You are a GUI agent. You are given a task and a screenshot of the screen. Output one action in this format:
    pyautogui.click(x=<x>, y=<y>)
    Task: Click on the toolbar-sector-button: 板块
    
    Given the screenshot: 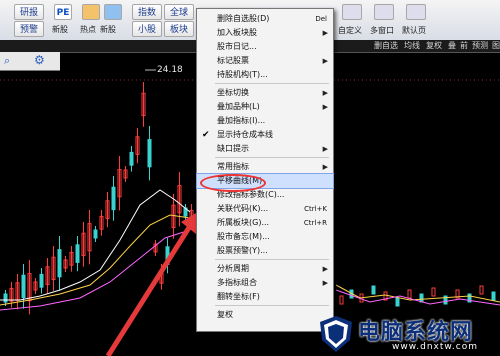 What is the action you would take?
    pyautogui.click(x=179, y=29)
    